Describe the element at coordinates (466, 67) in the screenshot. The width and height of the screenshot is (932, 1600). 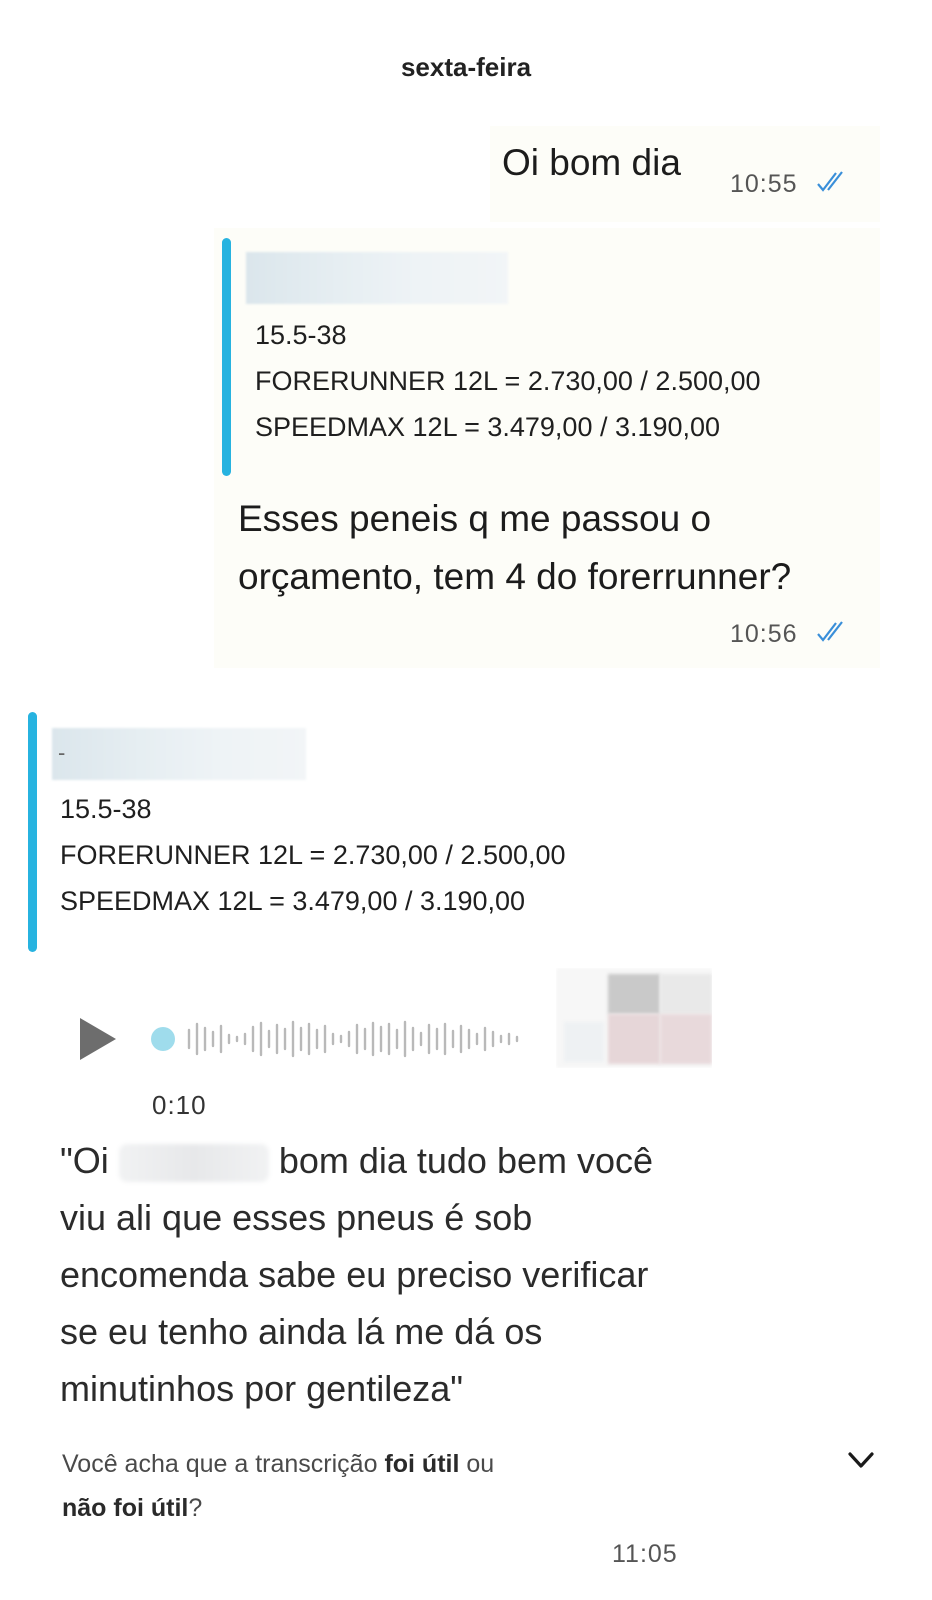
I see `date-separator: sexta-feira` at that location.